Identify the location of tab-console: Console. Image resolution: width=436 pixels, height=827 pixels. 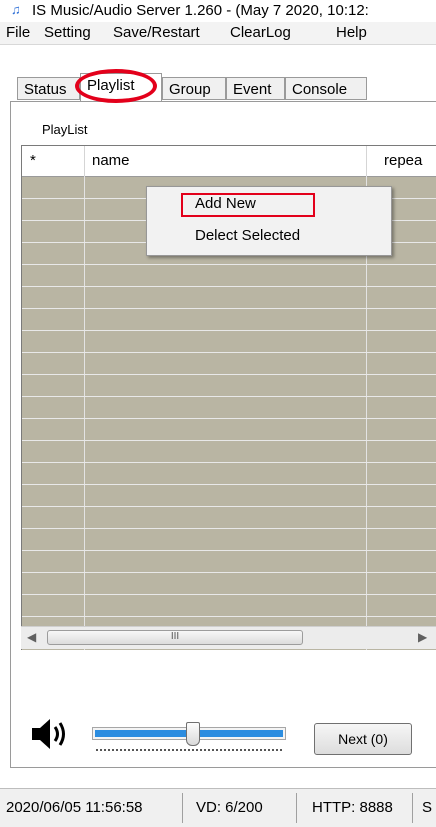
(326, 88).